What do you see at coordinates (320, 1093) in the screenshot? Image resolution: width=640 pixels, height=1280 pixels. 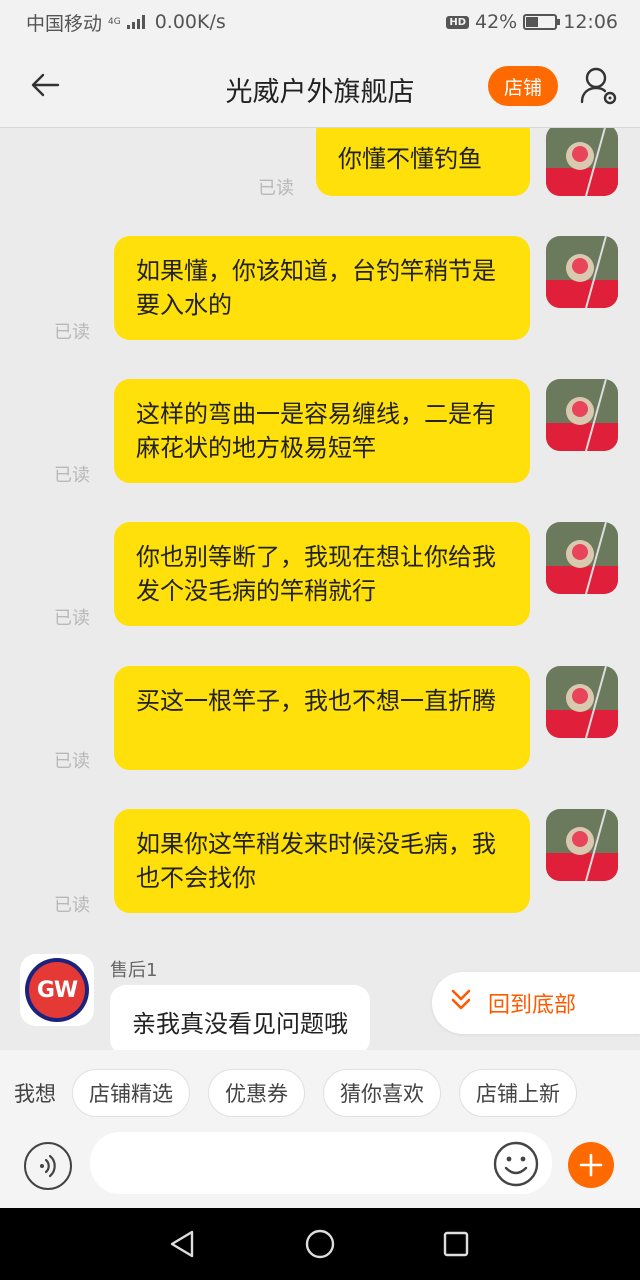 I see `quick-reply-bar: 我想 店铺精选 优惠券 猜你喜欢 店铺上新` at bounding box center [320, 1093].